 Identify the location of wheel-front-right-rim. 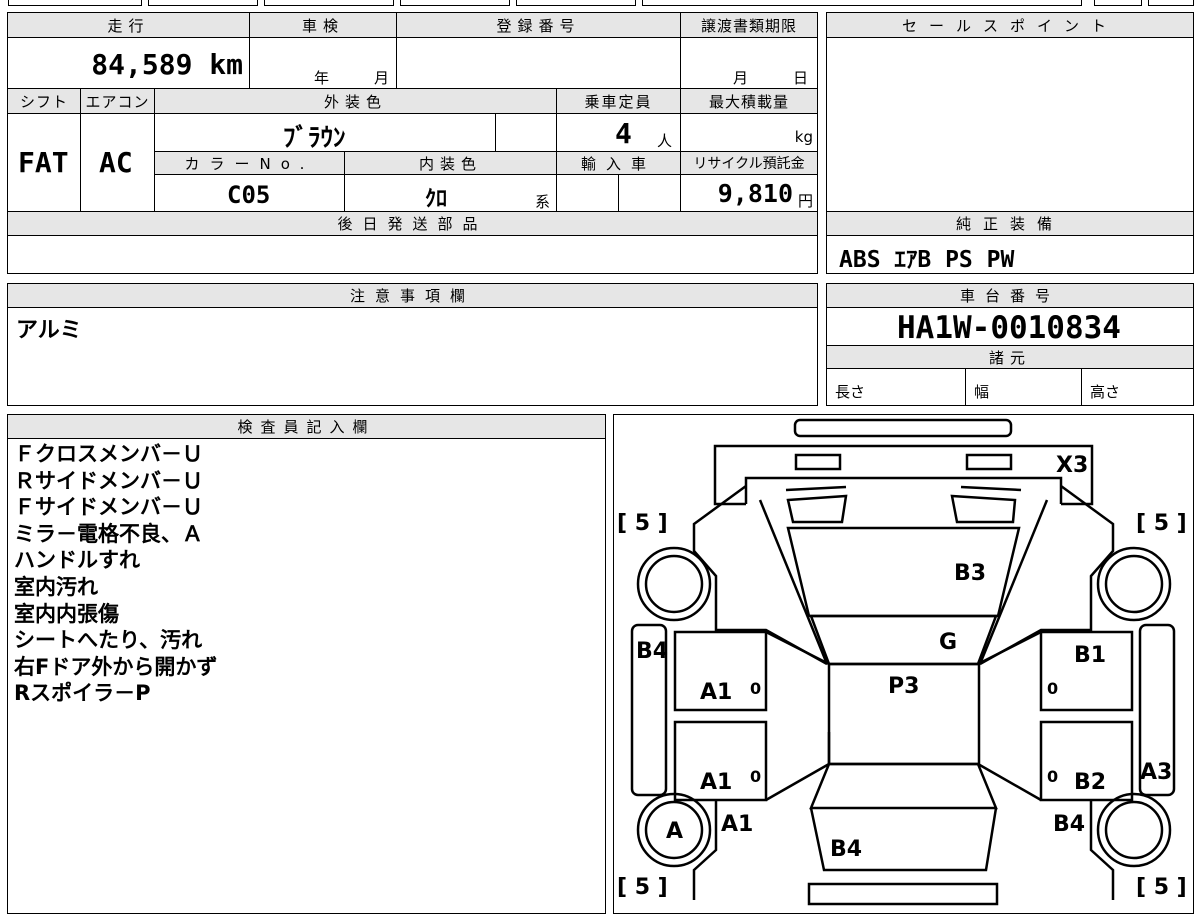
(1133, 583).